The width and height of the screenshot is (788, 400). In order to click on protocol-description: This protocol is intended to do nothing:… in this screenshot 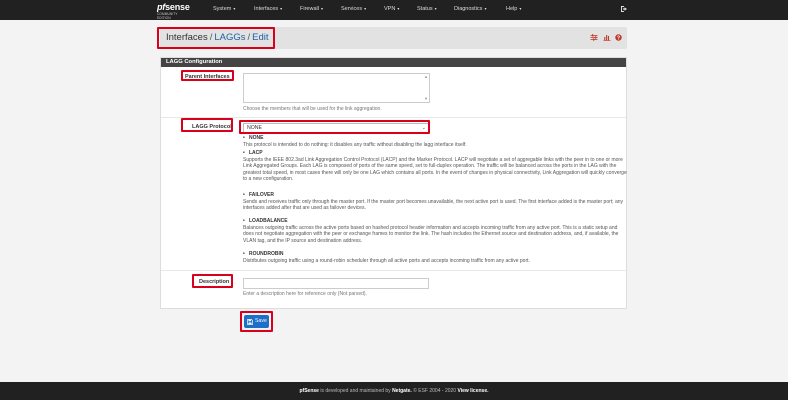, I will do `click(355, 144)`.